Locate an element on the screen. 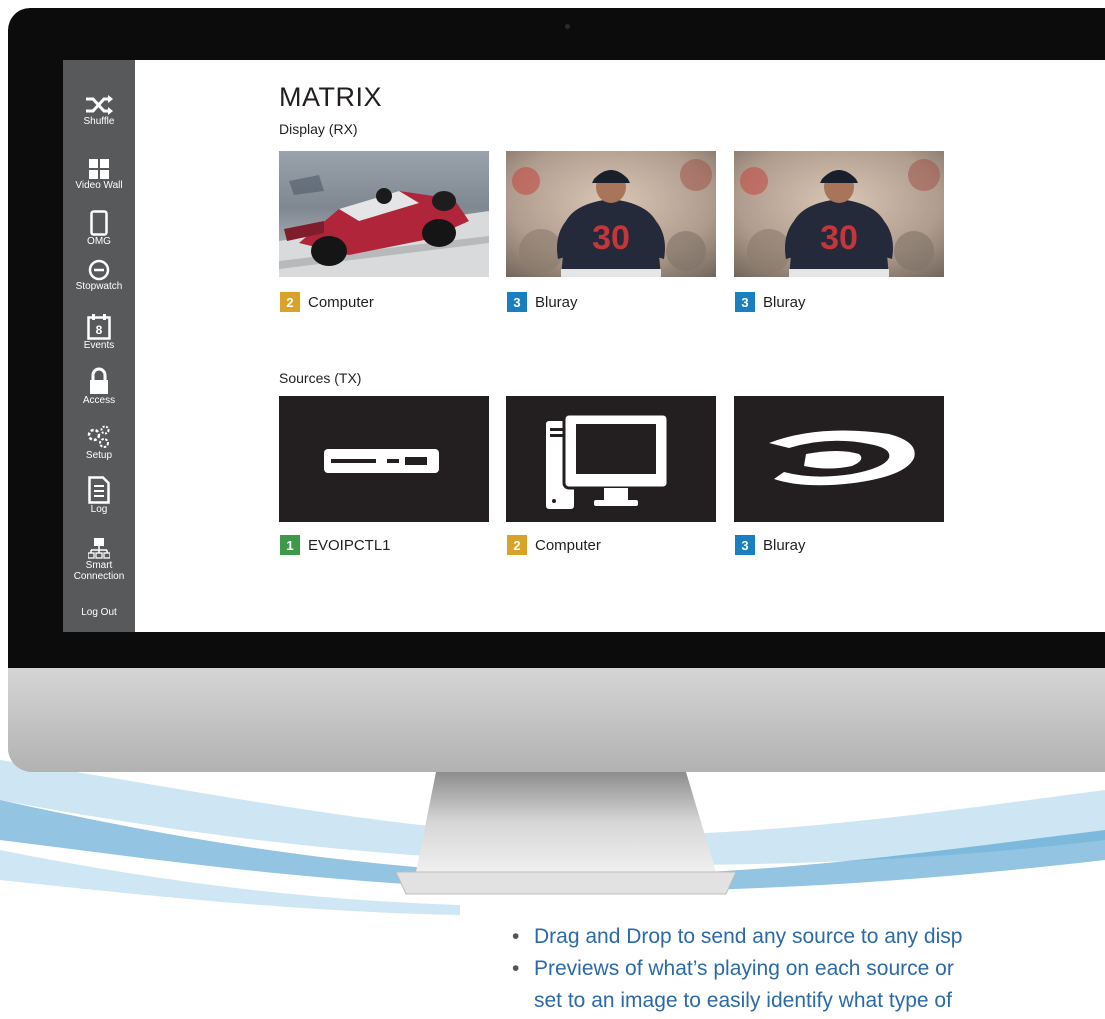 This screenshot has height=1019, width=1105. calendar-icon: 8 is located at coordinates (99, 327).